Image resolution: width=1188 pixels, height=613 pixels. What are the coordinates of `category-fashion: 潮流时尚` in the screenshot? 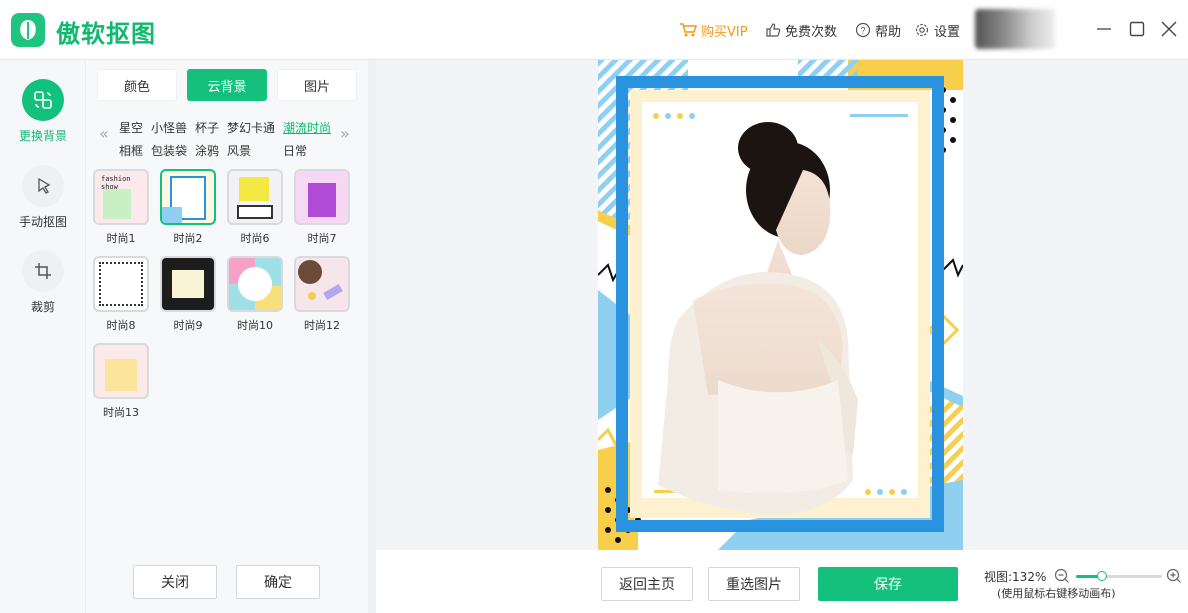 It's located at (307, 127).